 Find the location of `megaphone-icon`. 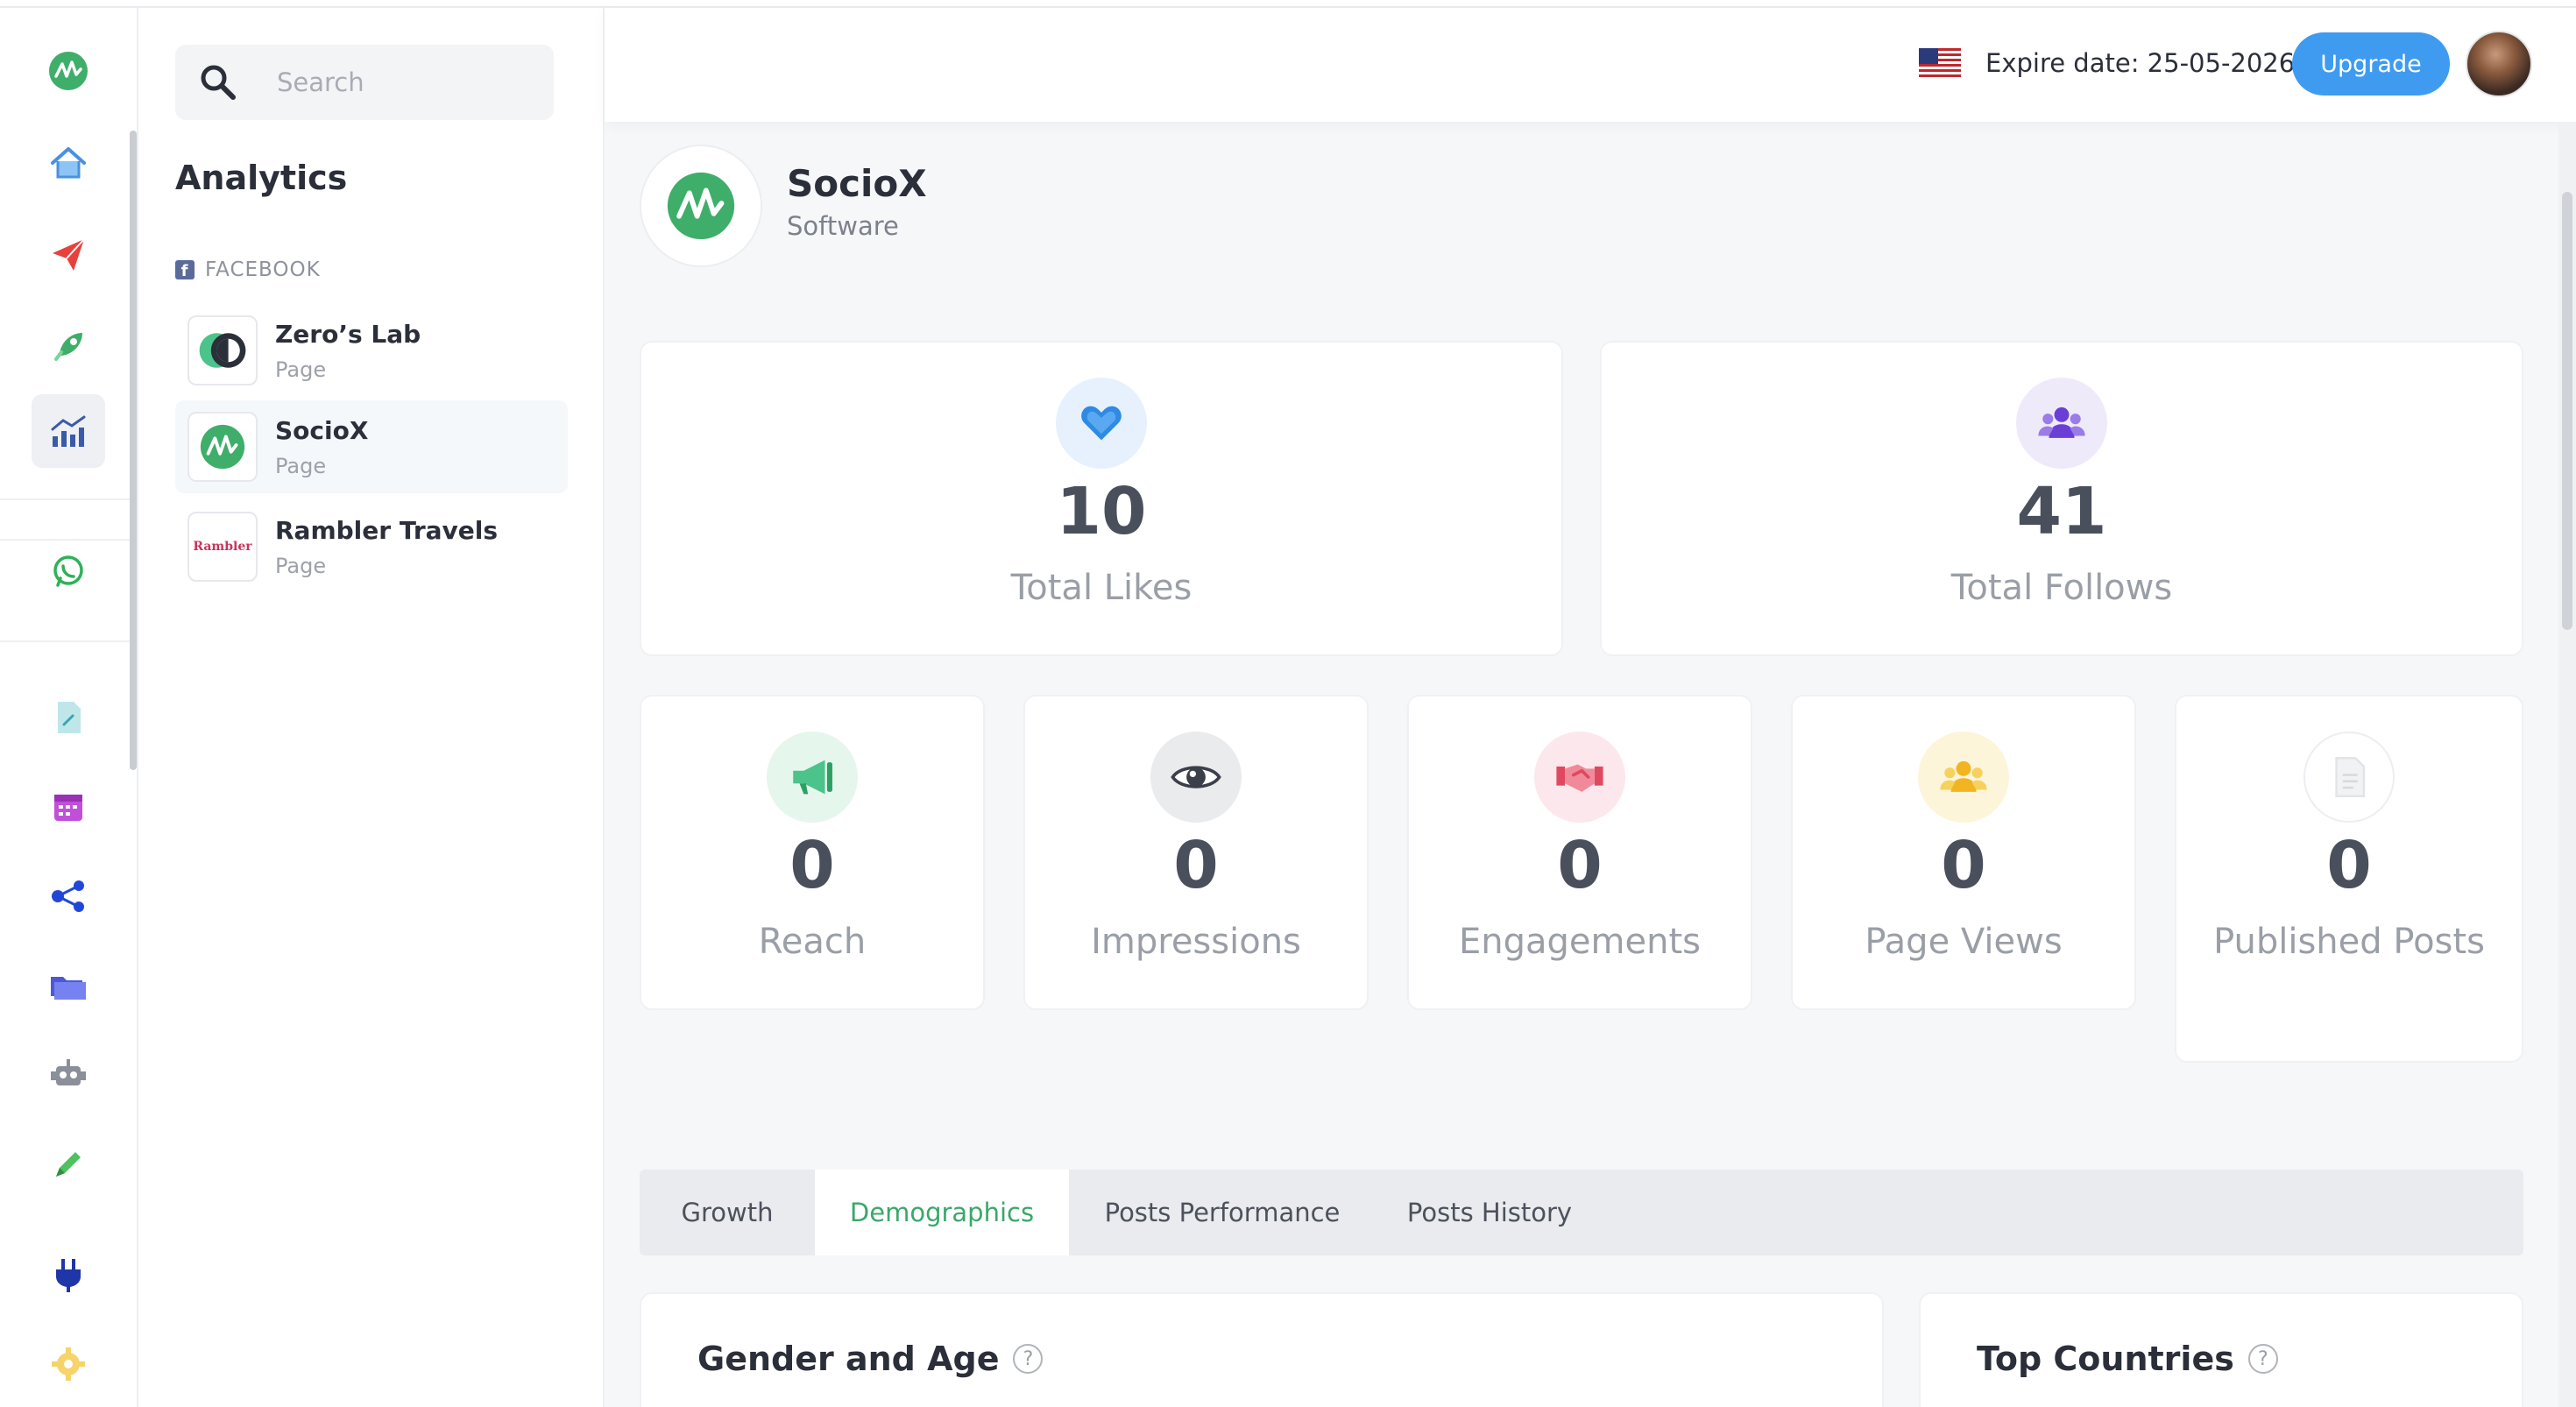

megaphone-icon is located at coordinates (812, 777).